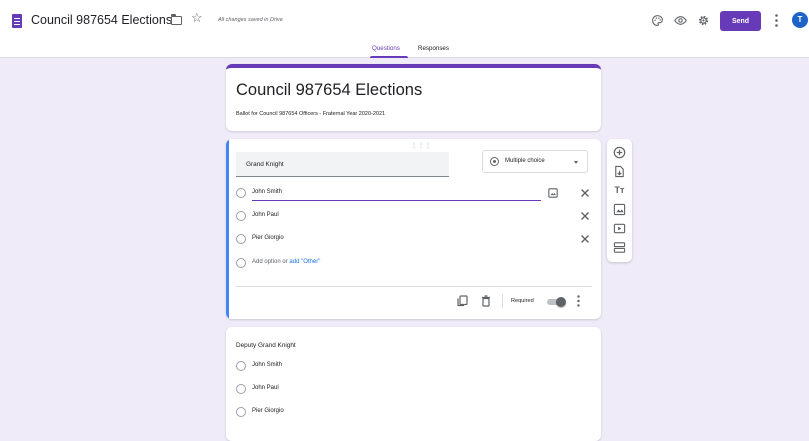 Image resolution: width=809 pixels, height=441 pixels. Describe the element at coordinates (619, 190) in the screenshot. I see `add-title-icon: Tт` at that location.